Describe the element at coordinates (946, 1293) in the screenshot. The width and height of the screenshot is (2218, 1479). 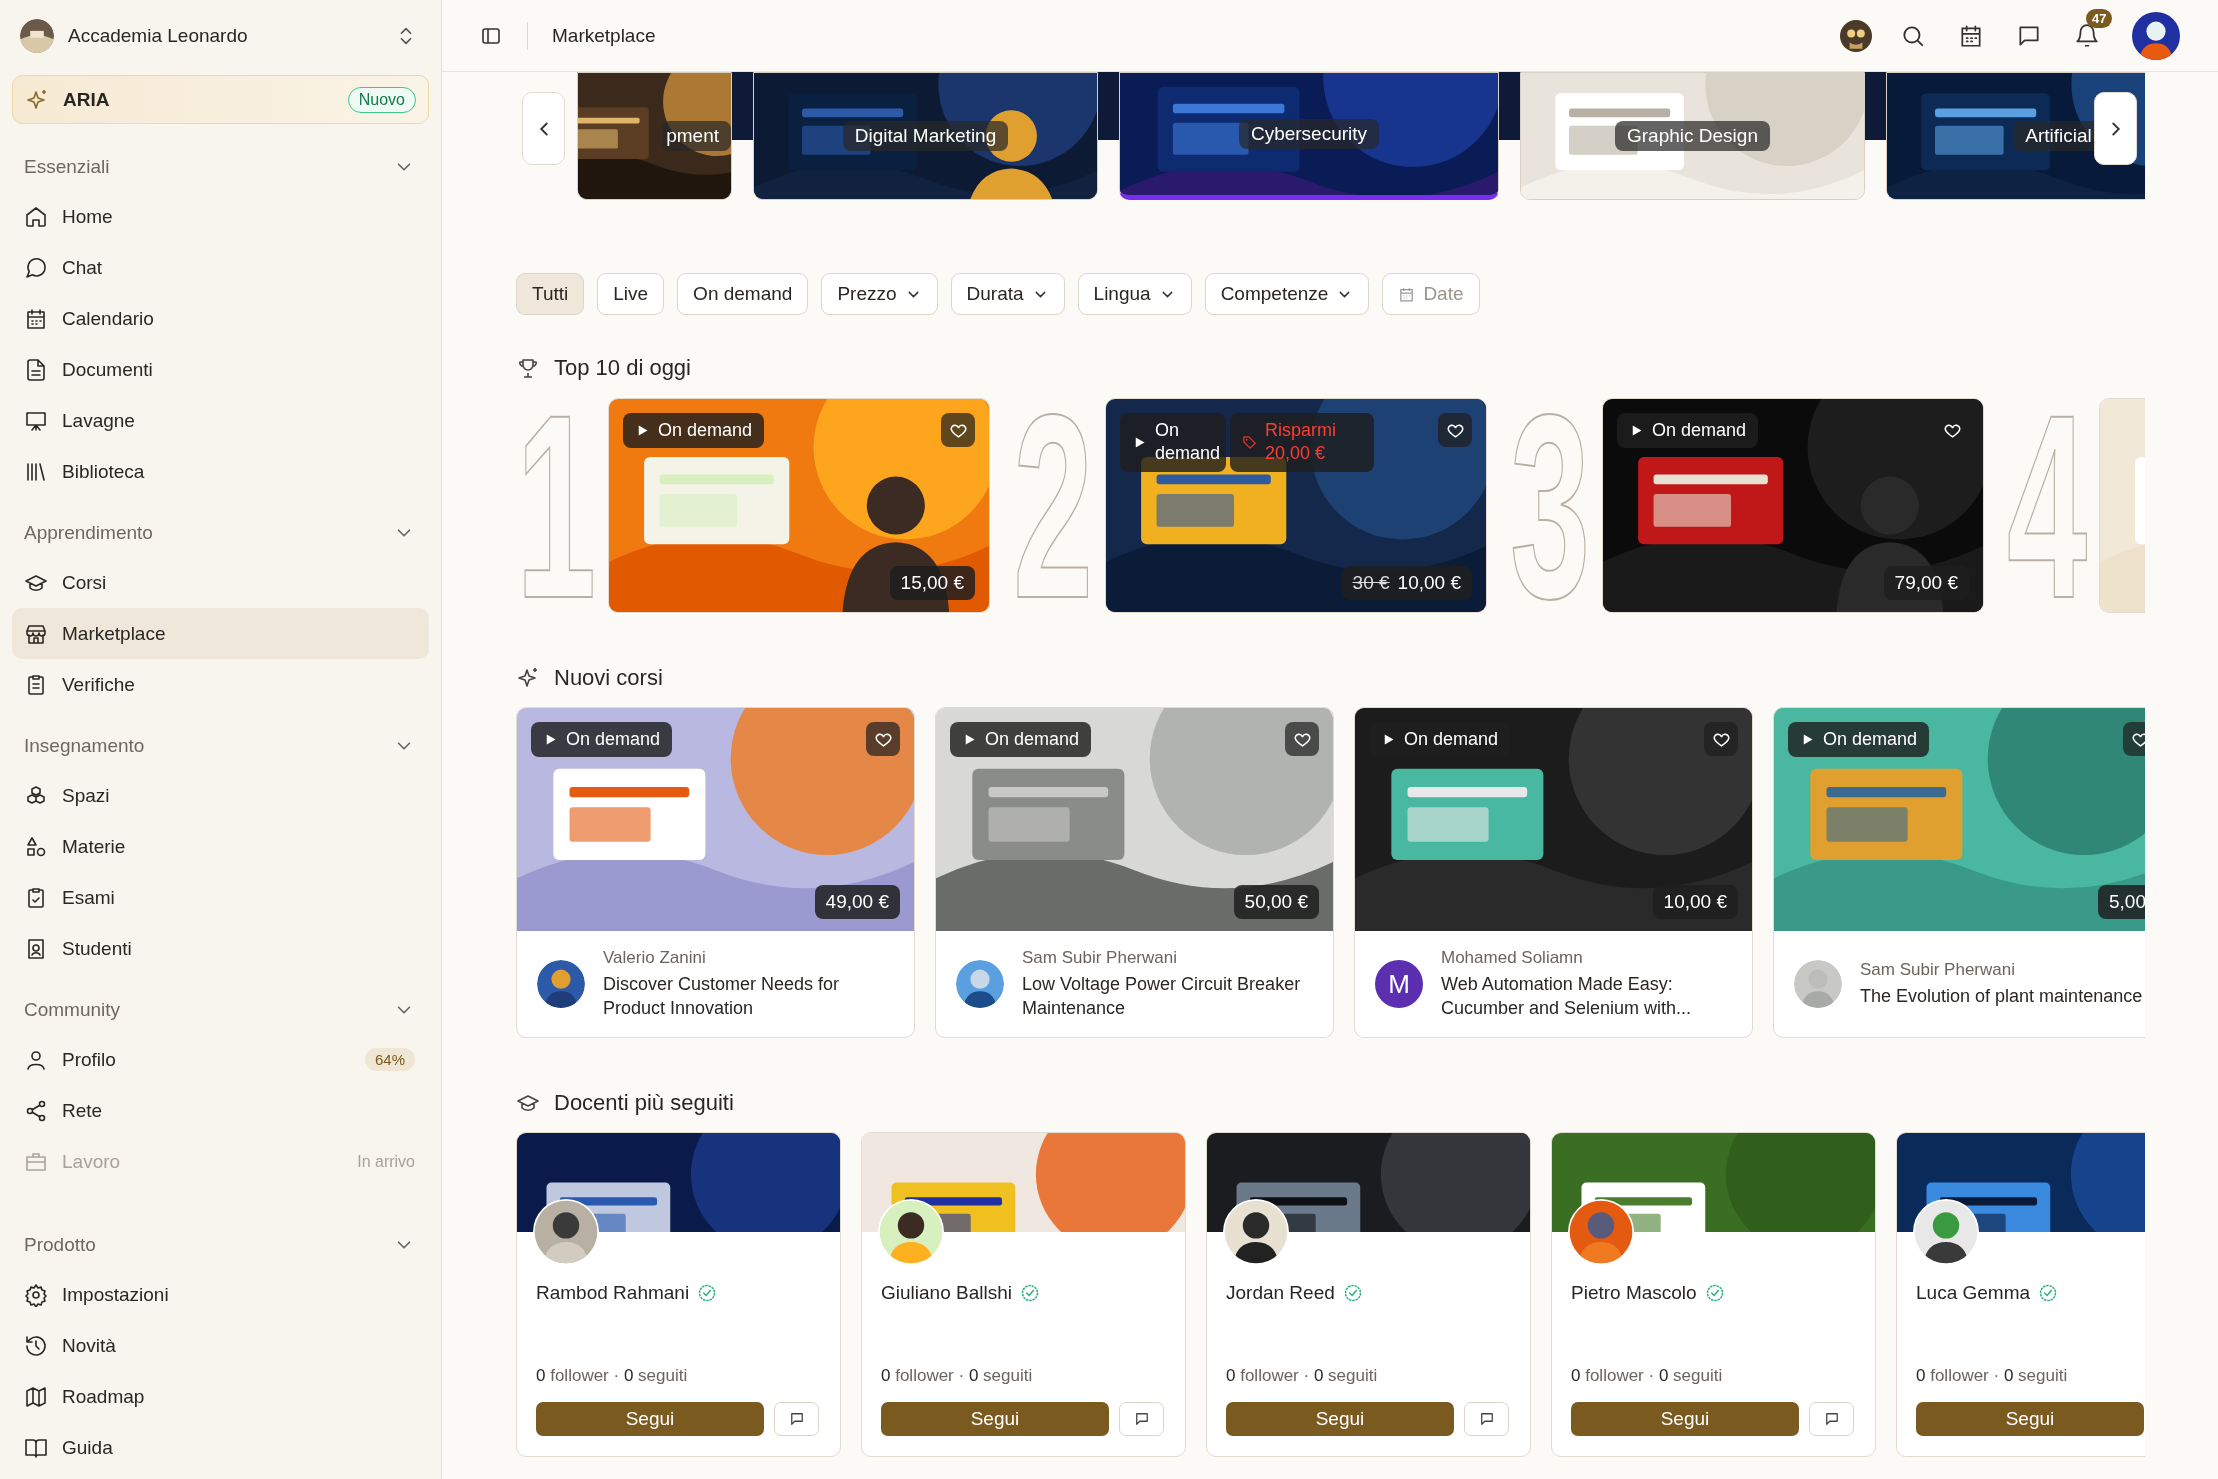
I see `teacher-name: Giuliano Ballshi` at that location.